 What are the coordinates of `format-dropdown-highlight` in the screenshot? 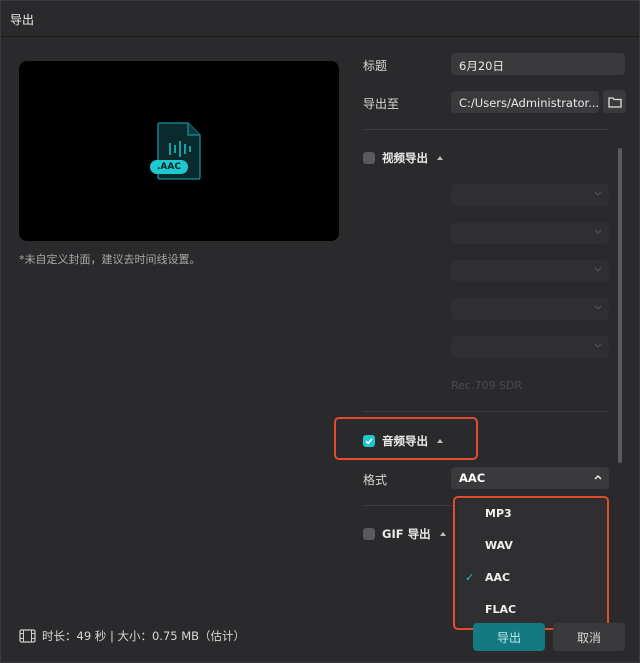 It's located at (531, 563).